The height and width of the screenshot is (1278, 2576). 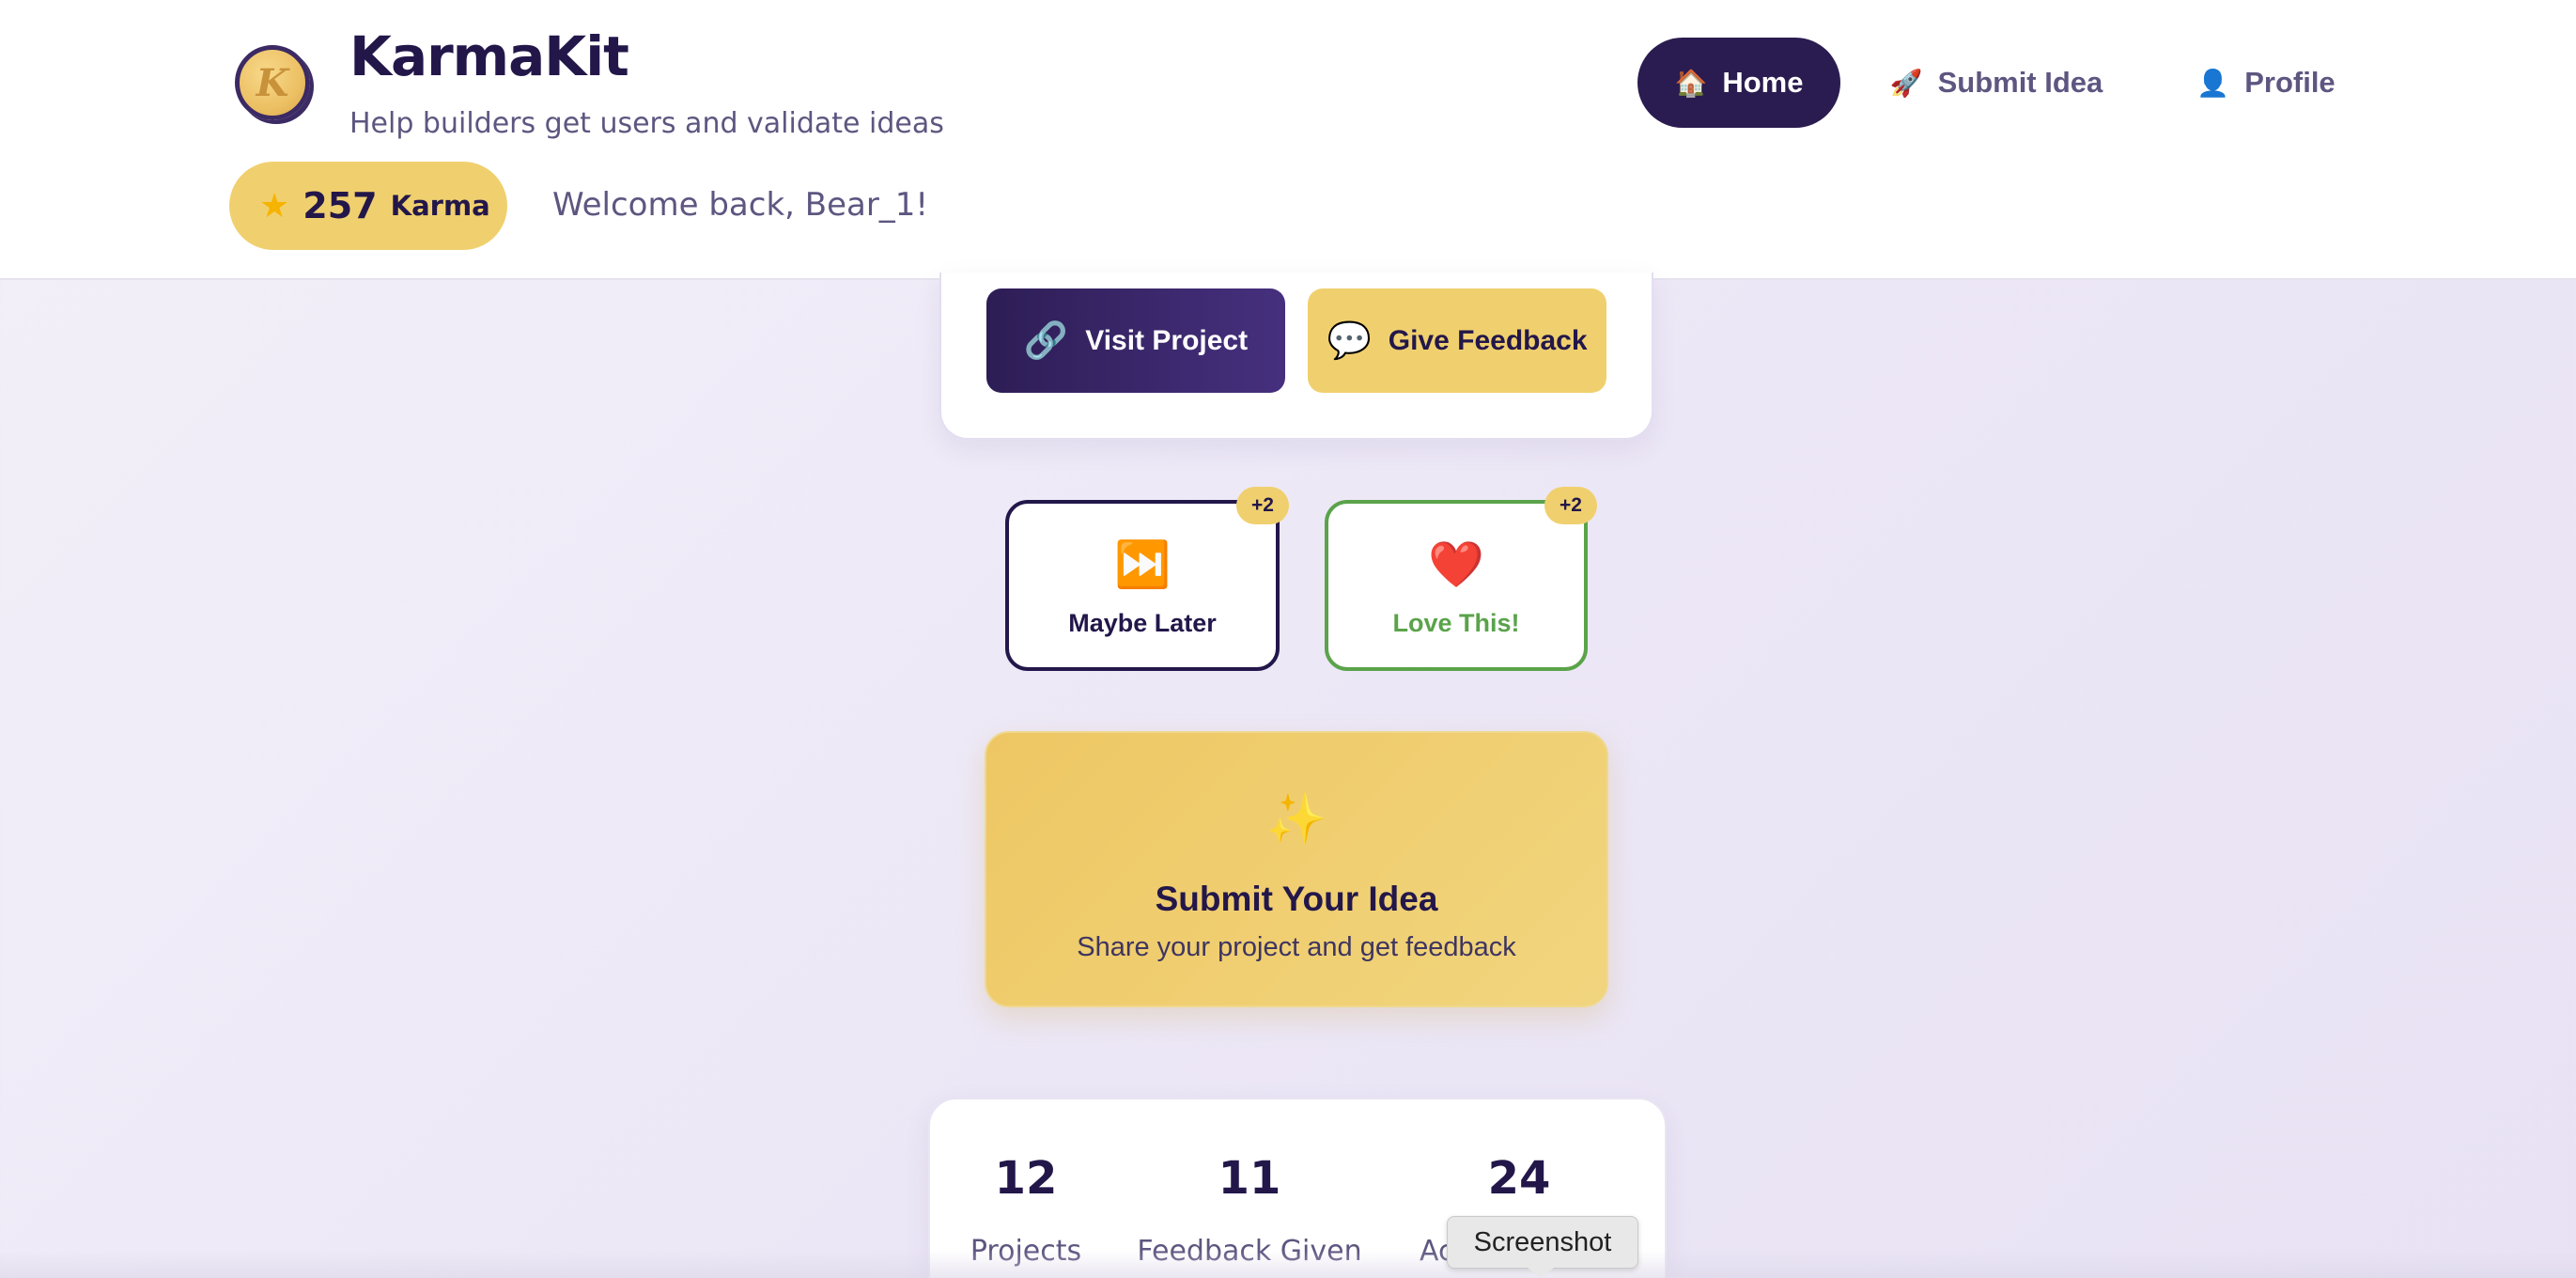 I want to click on sparkles-icon: ✨, so click(x=1296, y=820).